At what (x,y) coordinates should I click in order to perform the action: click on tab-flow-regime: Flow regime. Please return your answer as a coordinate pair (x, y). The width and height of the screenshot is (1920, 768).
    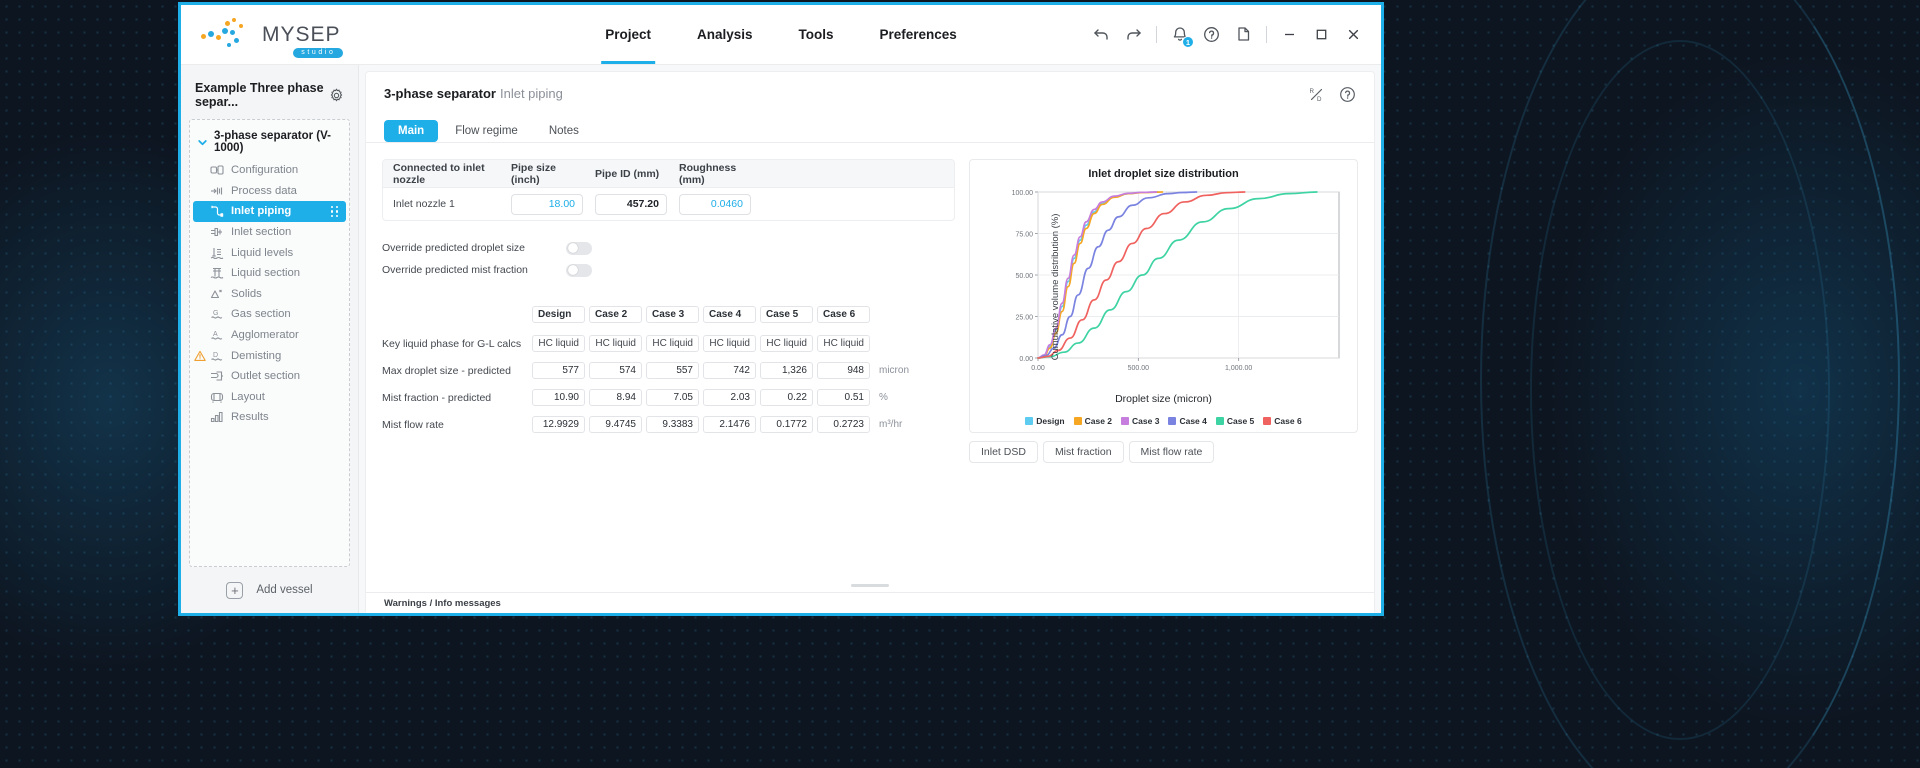
    Looking at the image, I should click on (486, 131).